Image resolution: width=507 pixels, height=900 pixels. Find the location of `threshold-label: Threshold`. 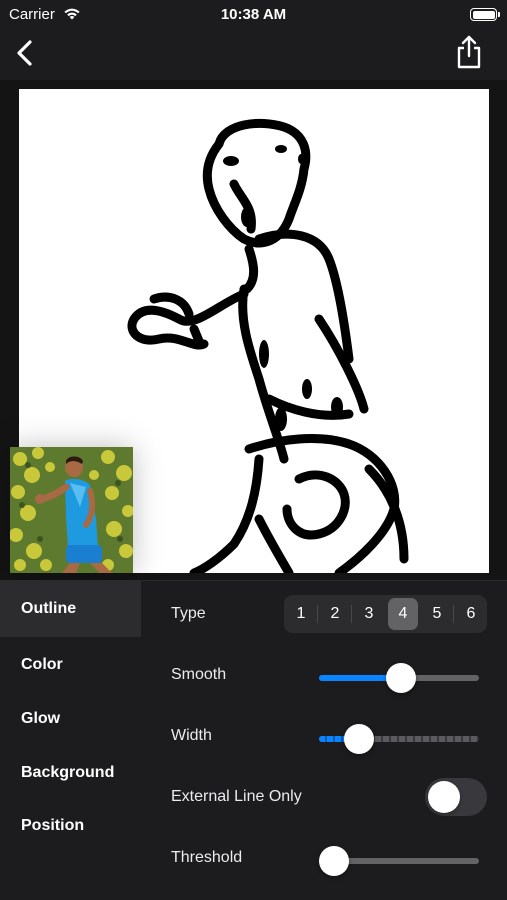

threshold-label: Threshold is located at coordinates (207, 857).